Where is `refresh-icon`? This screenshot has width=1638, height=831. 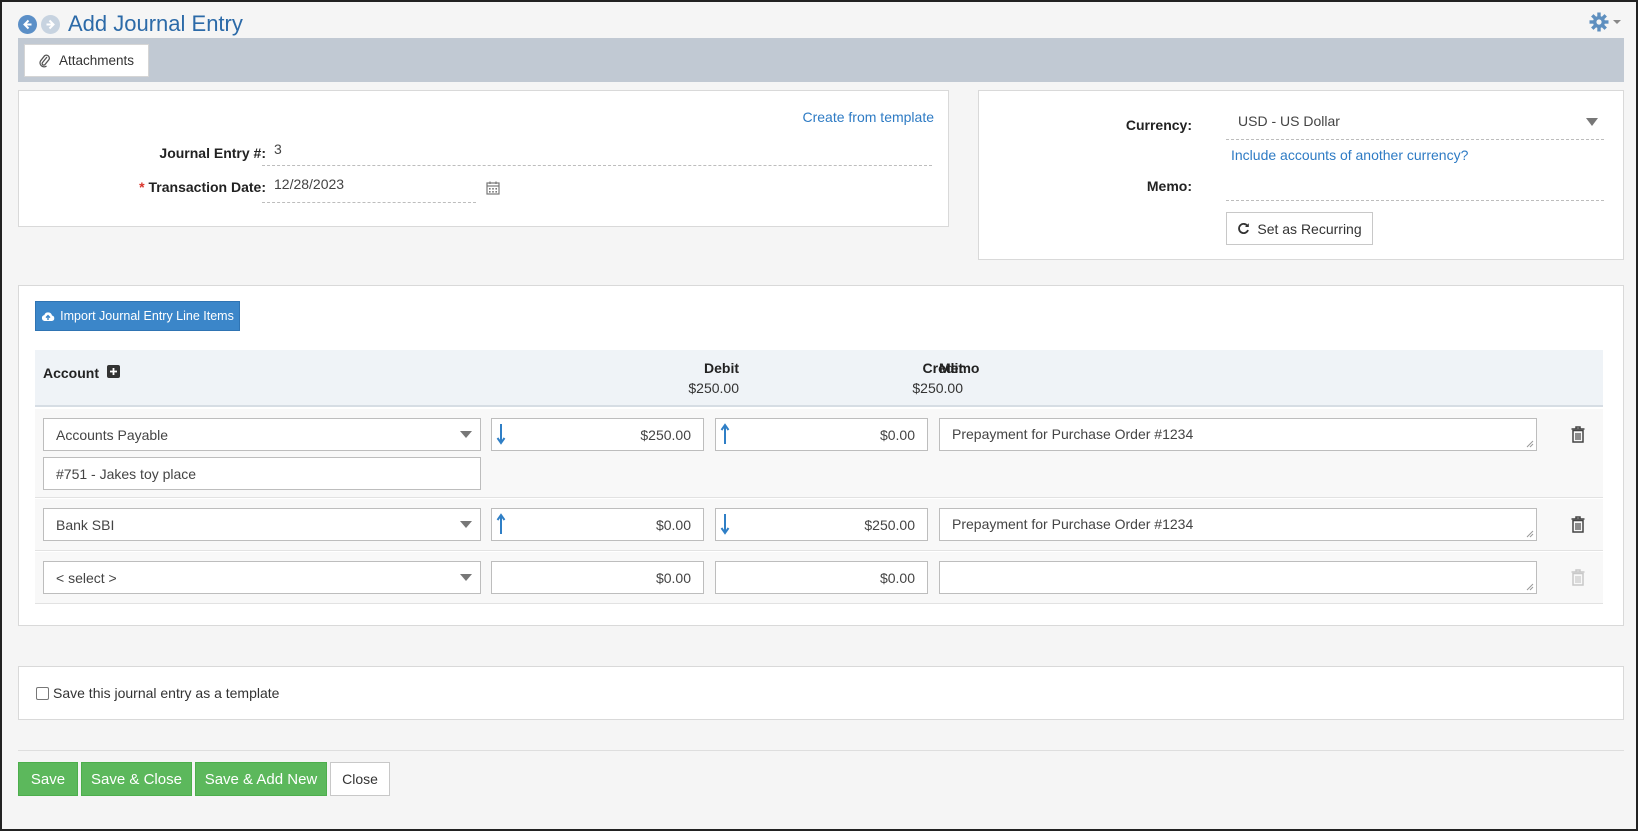
refresh-icon is located at coordinates (1244, 228).